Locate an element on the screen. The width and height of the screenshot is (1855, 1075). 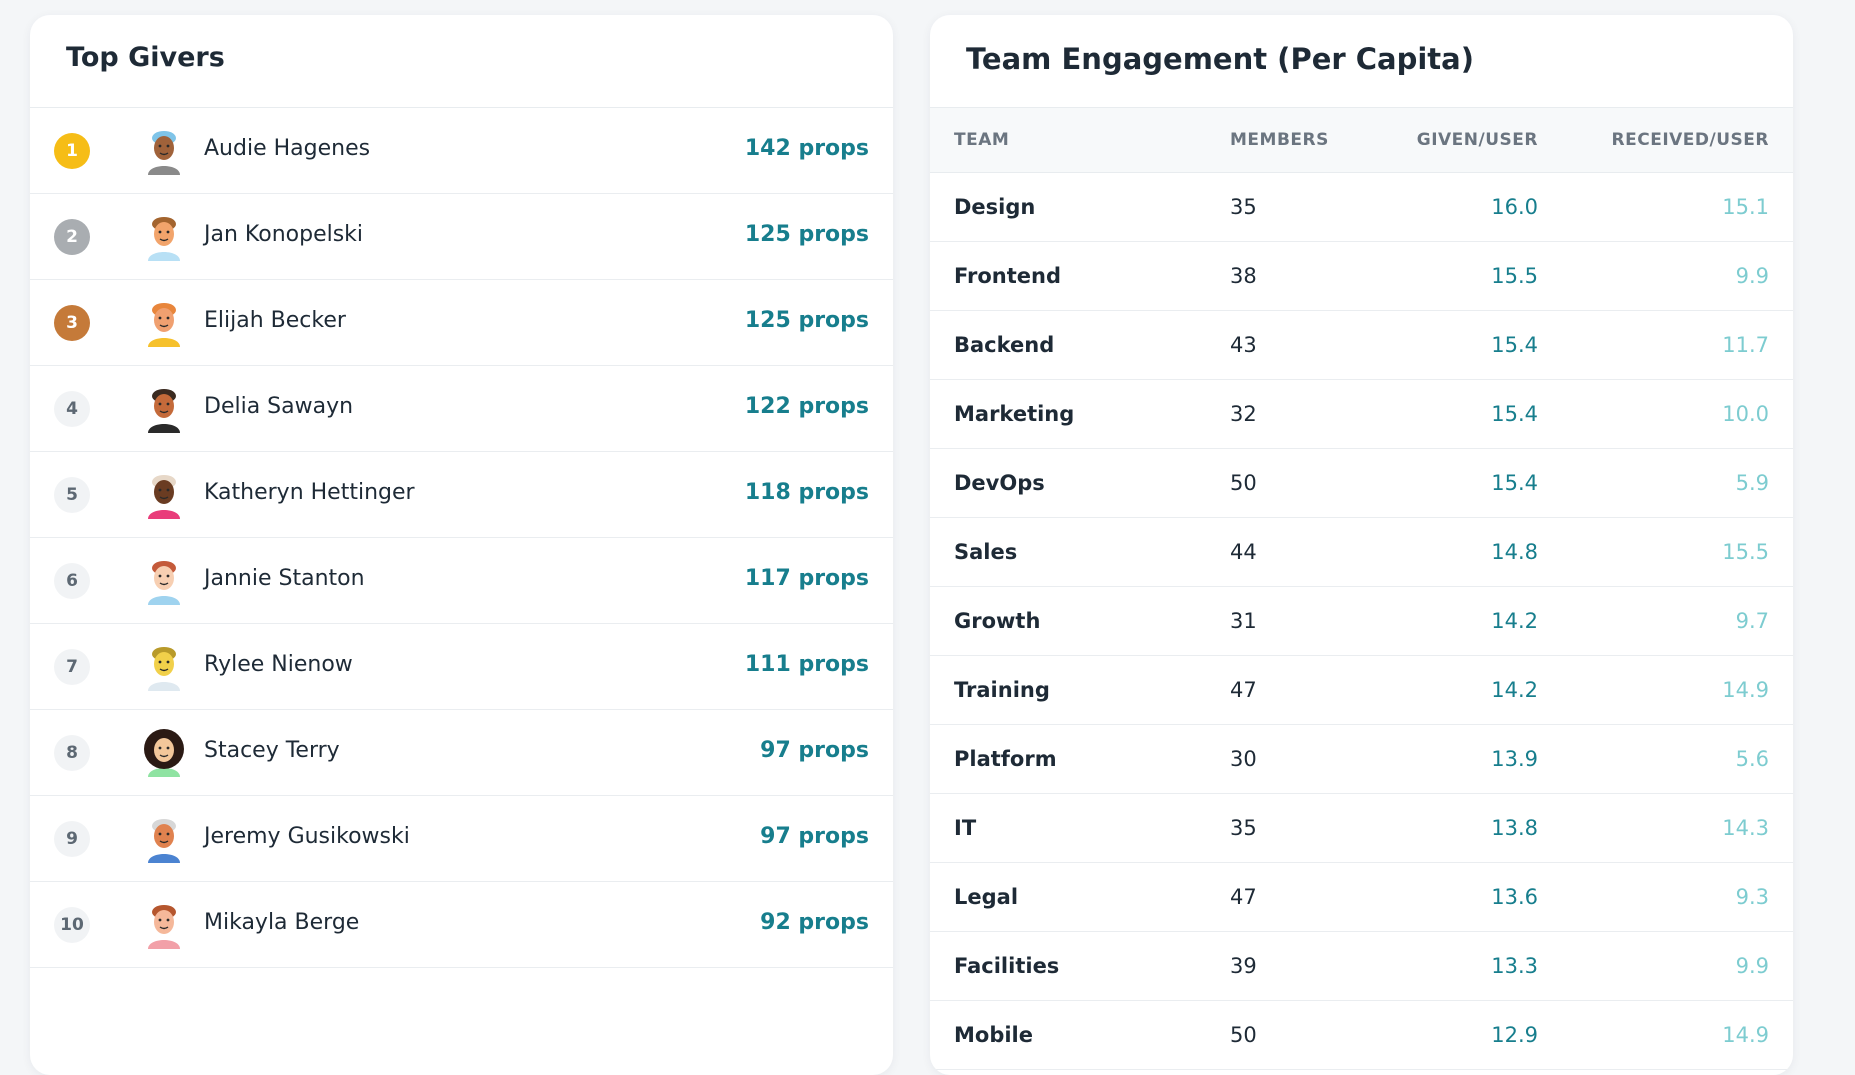
team-given-per-user: 12.9 is located at coordinates (1514, 1035).